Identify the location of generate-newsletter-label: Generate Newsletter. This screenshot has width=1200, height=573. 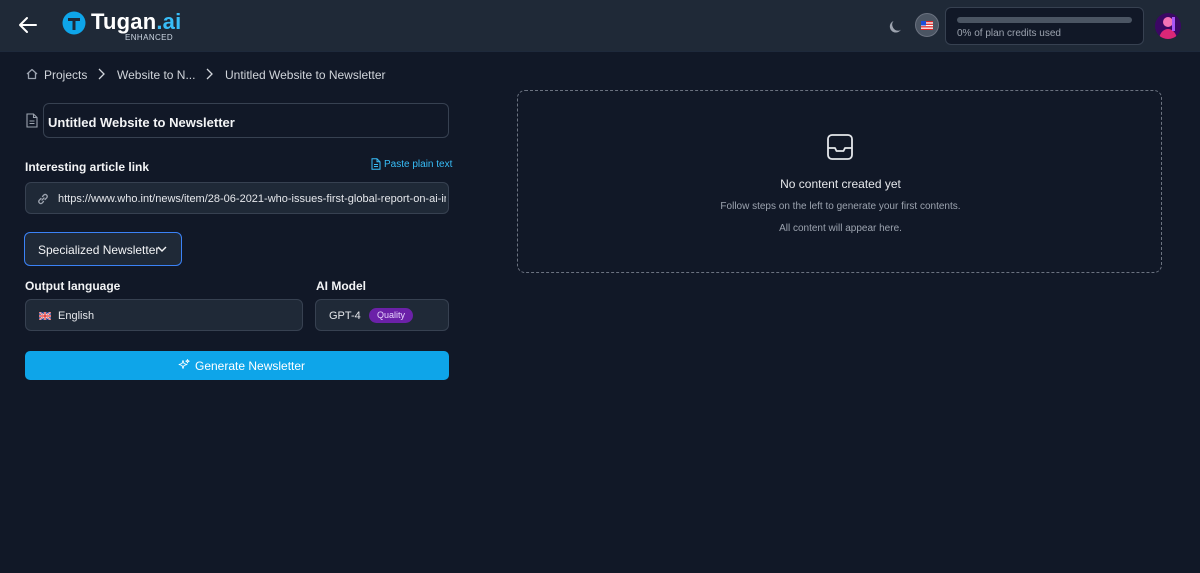
(250, 366).